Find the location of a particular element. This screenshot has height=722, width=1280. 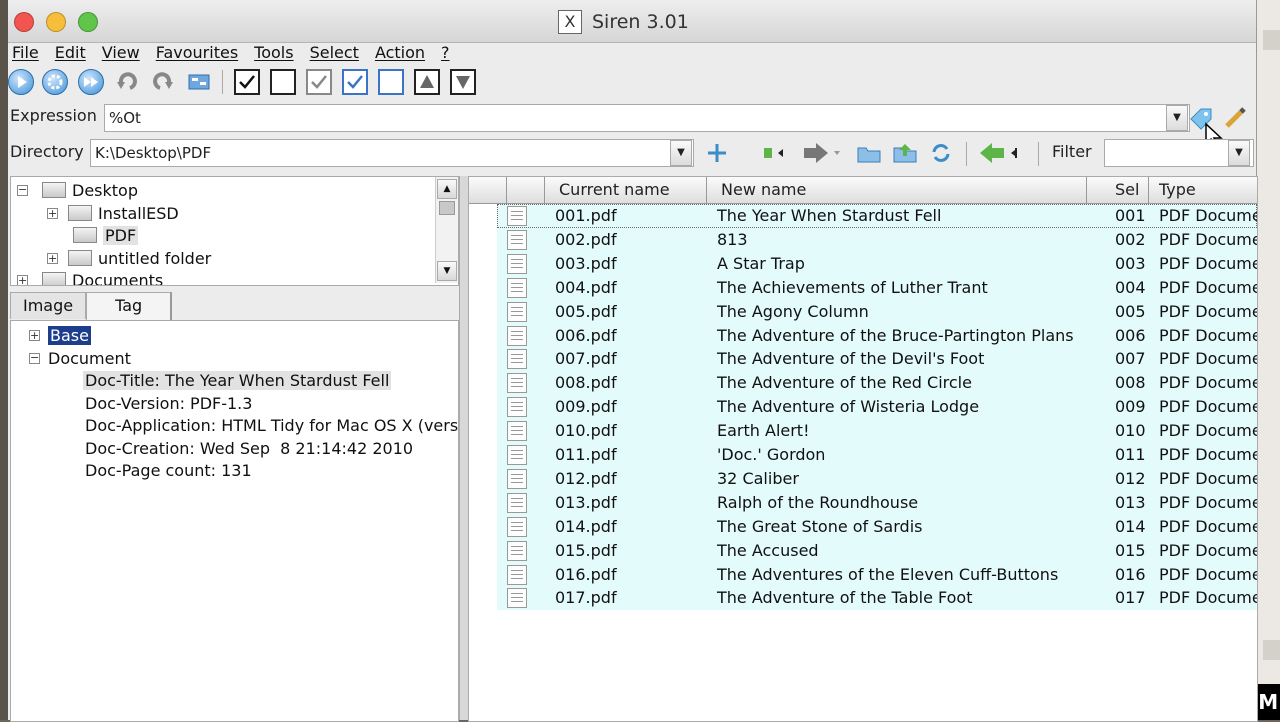

select-all-checkbox-icon is located at coordinates (247, 82).